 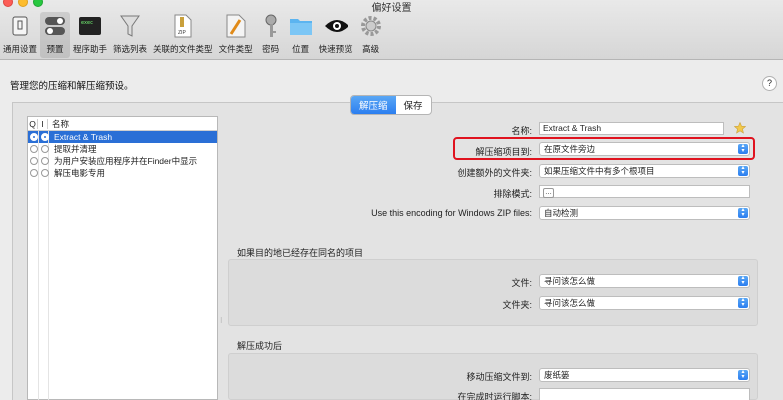 What do you see at coordinates (122, 137) in the screenshot?
I see `list-item: Extract & Trash` at bounding box center [122, 137].